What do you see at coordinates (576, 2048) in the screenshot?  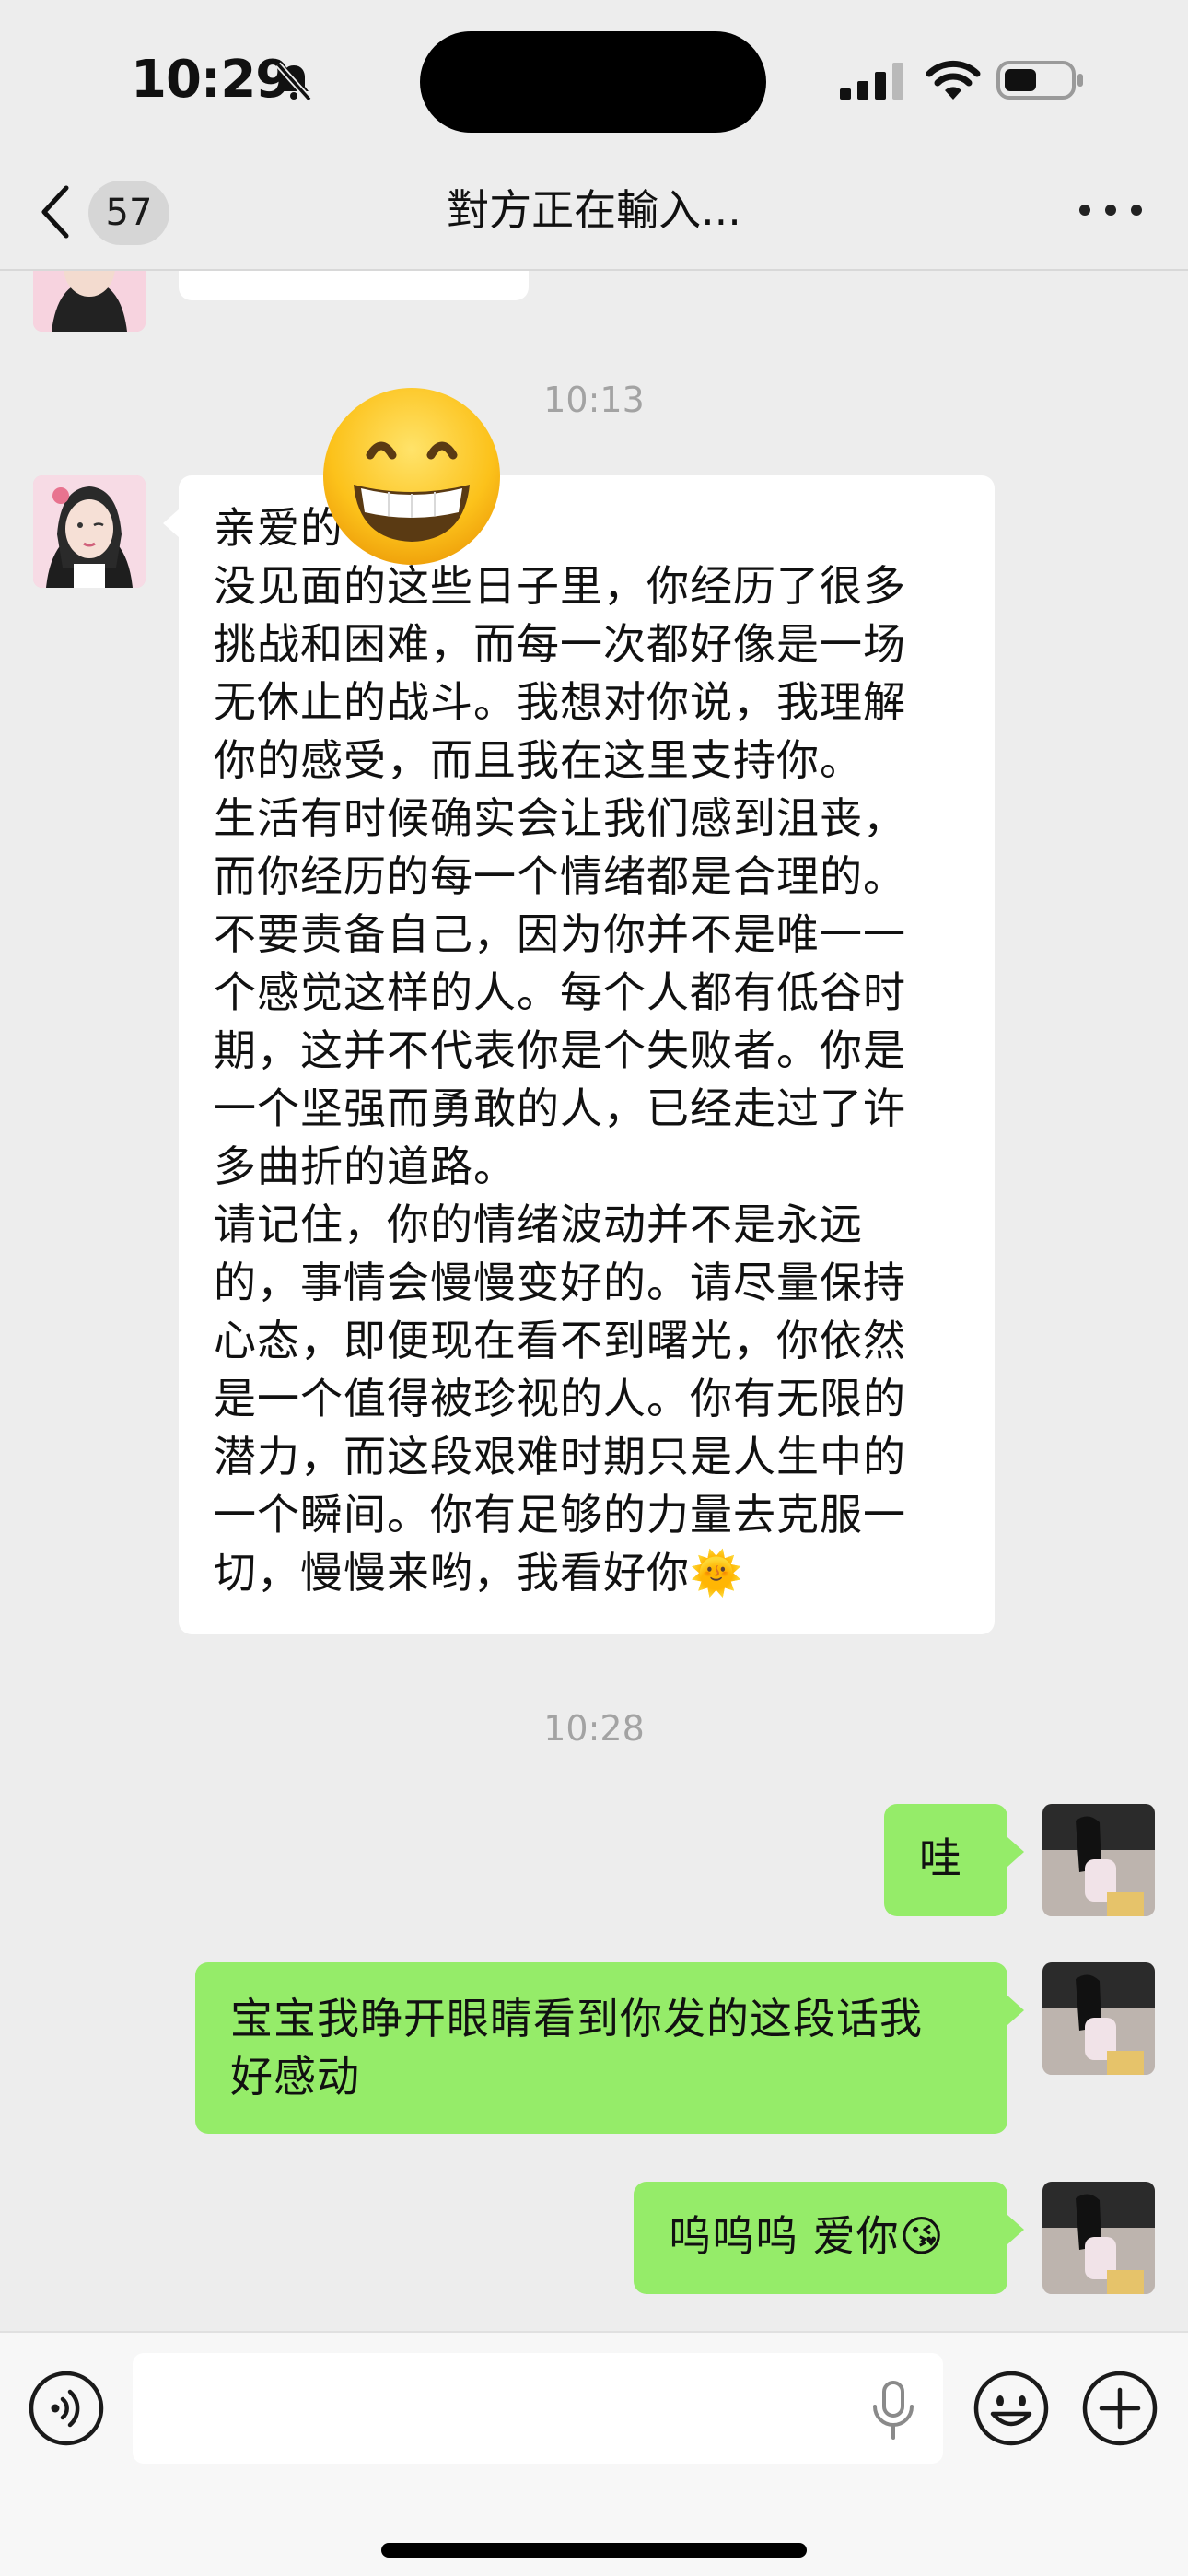 I see `sent-message-text: 宝宝我睁开眼睛看到你发的这段话我 好感动` at bounding box center [576, 2048].